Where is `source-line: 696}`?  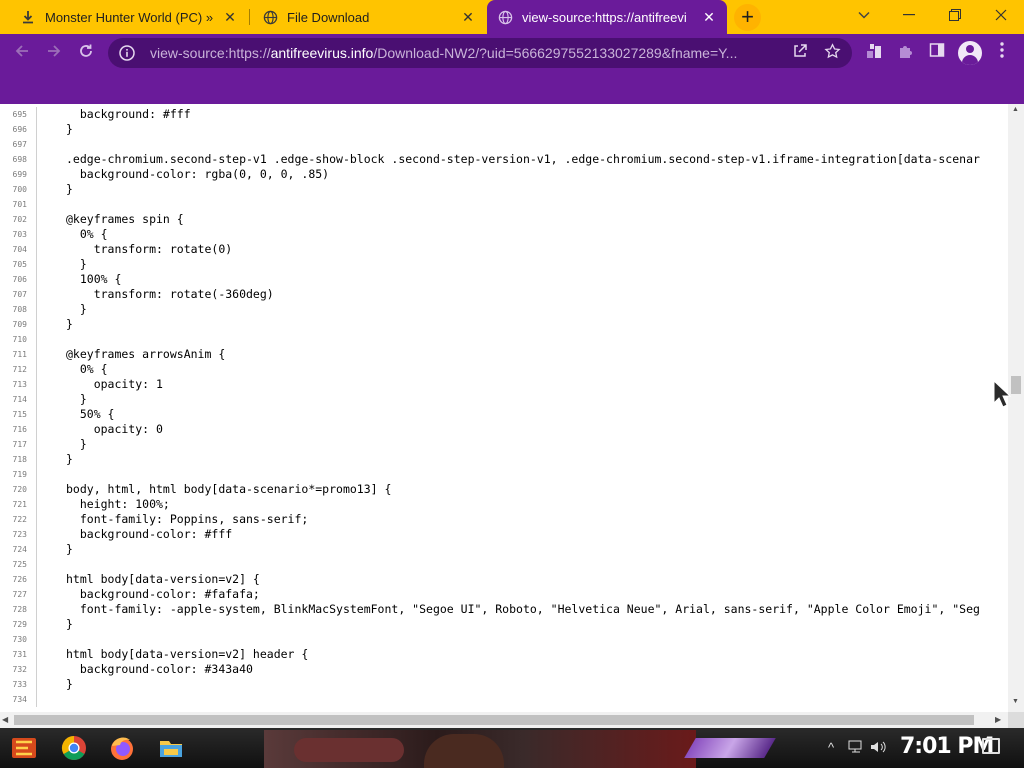 source-line: 696} is located at coordinates (504, 129).